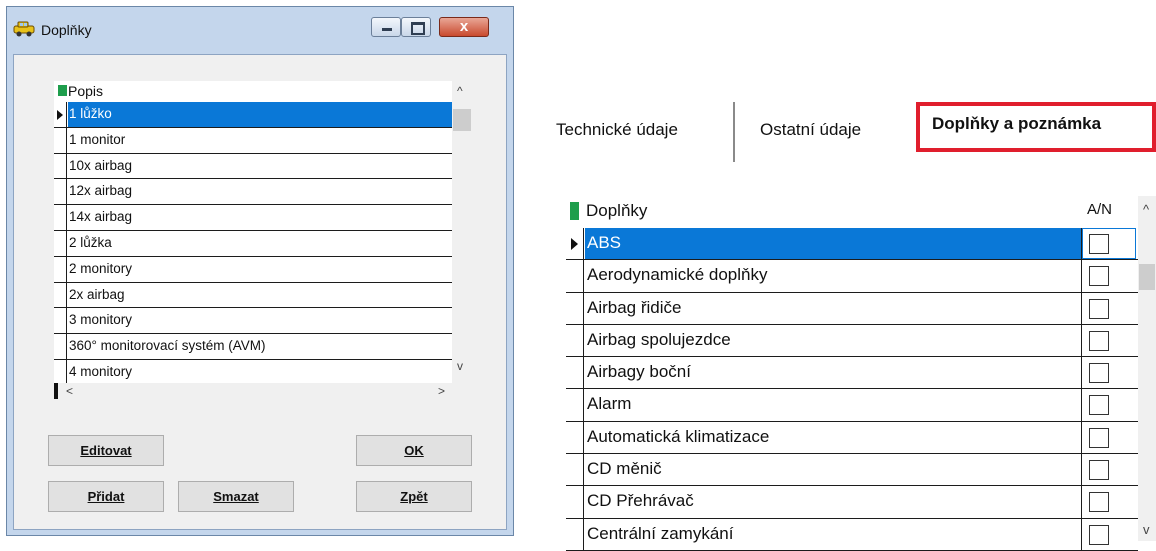 The height and width of the screenshot is (551, 1156). I want to click on list-item-label: 1 lůžko, so click(260, 114).